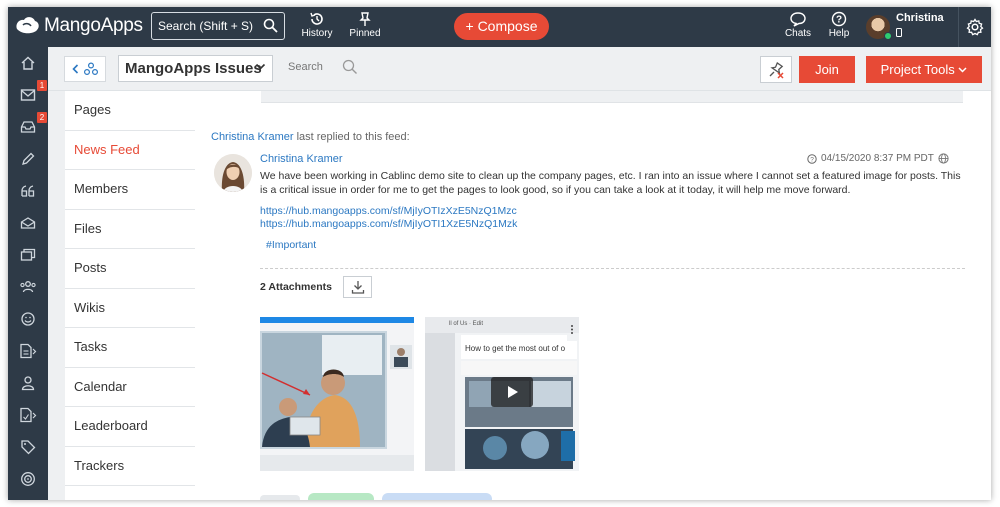 This screenshot has height=507, width=1000. What do you see at coordinates (515, 348) in the screenshot?
I see `video-slide-title: How to get the most out of o` at bounding box center [515, 348].